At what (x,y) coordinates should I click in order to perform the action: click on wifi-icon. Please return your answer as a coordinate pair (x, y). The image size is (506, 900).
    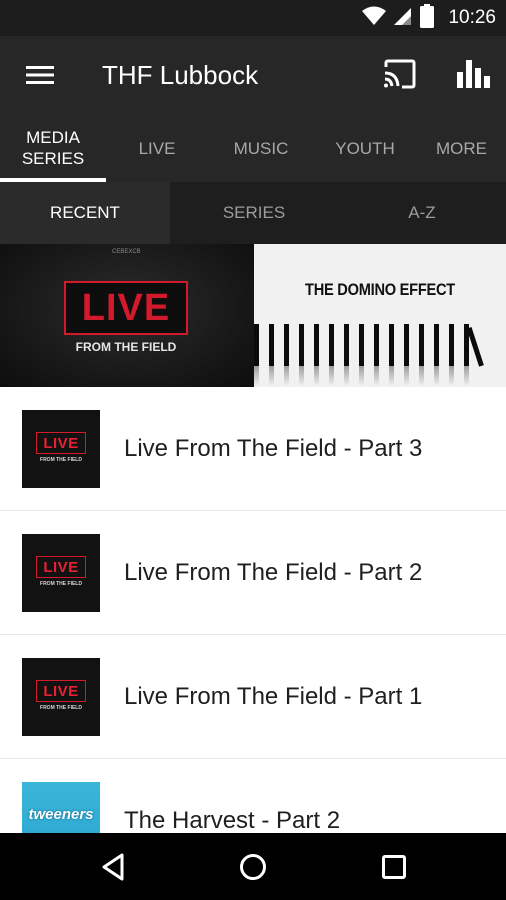
    Looking at the image, I should click on (374, 18).